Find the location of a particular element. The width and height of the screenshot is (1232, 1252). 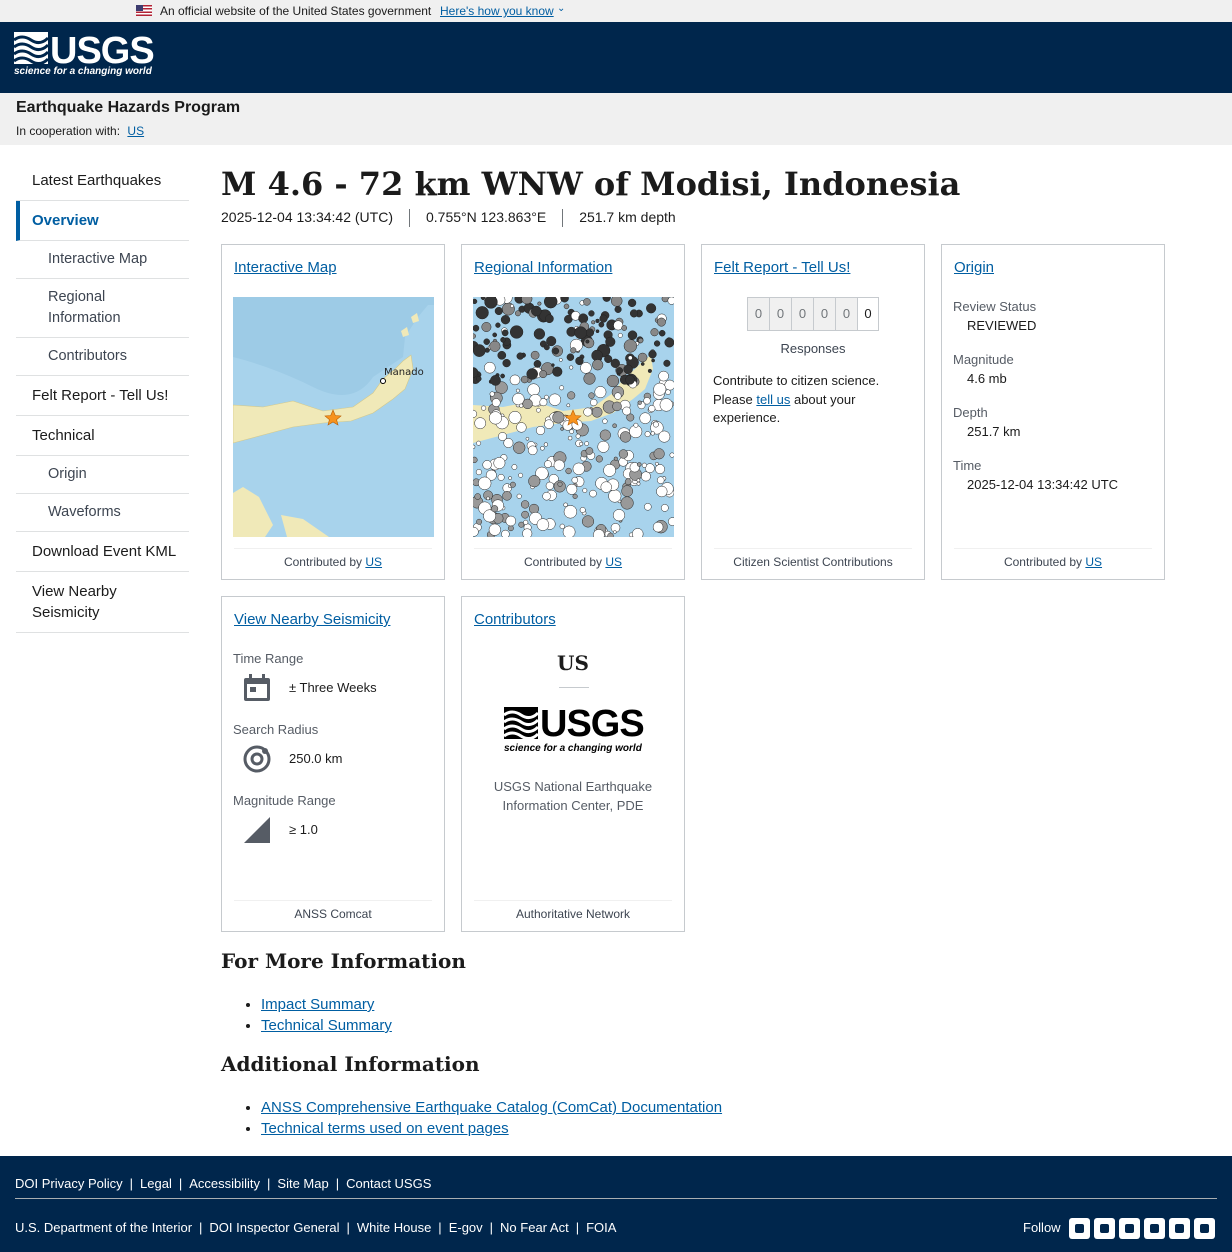

sidebar-item-felt-report: Felt Report - Tell Us! is located at coordinates (102, 396).